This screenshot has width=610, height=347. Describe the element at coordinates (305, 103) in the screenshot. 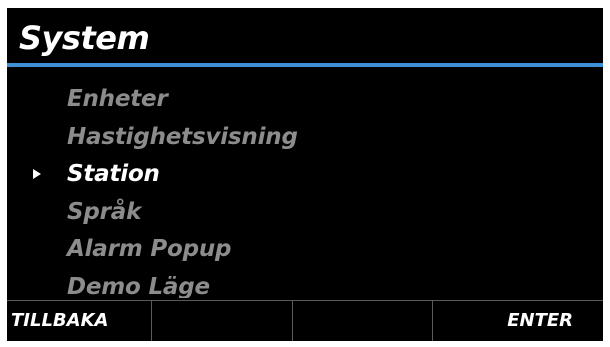

I see `menu-item-enheter: Enheter` at that location.